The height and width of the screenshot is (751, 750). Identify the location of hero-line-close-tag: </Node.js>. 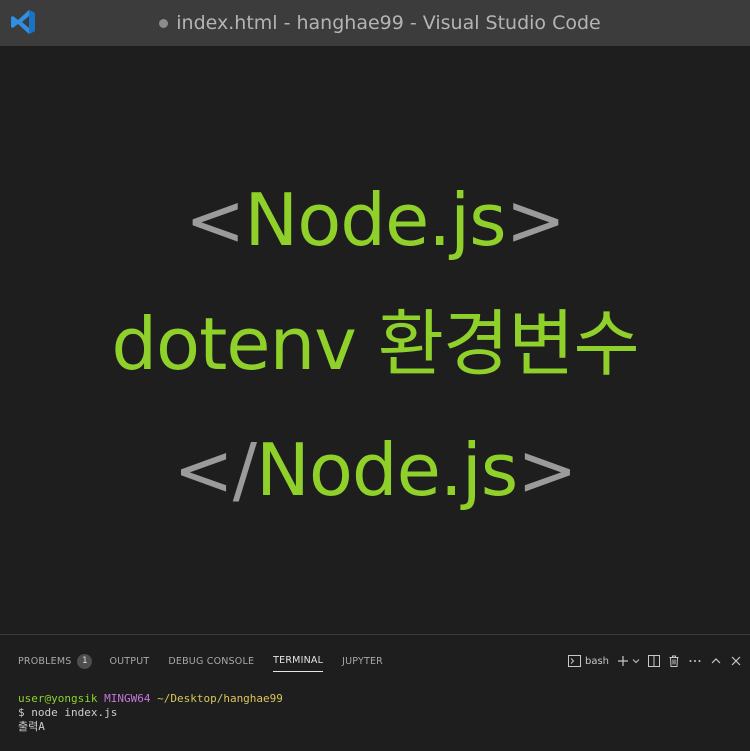
(375, 470).